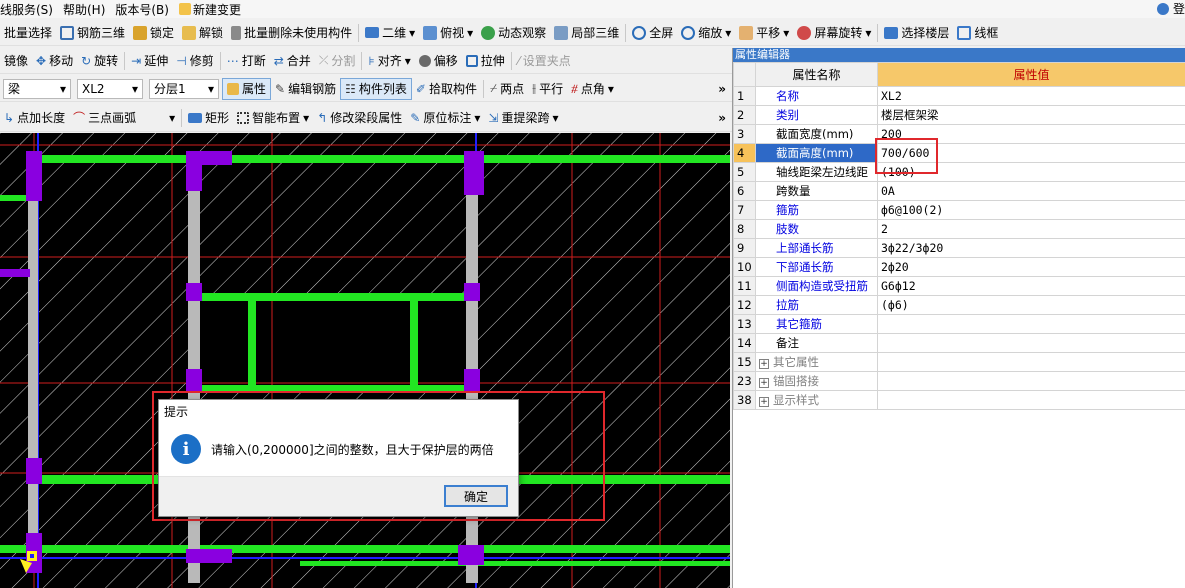  I want to click on property-row: 8 肢数 2, so click(959, 229).